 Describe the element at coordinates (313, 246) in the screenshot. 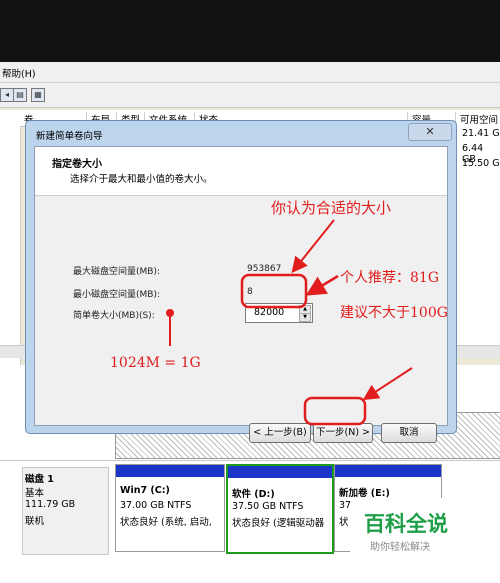

I see `arrow-suitable` at that location.